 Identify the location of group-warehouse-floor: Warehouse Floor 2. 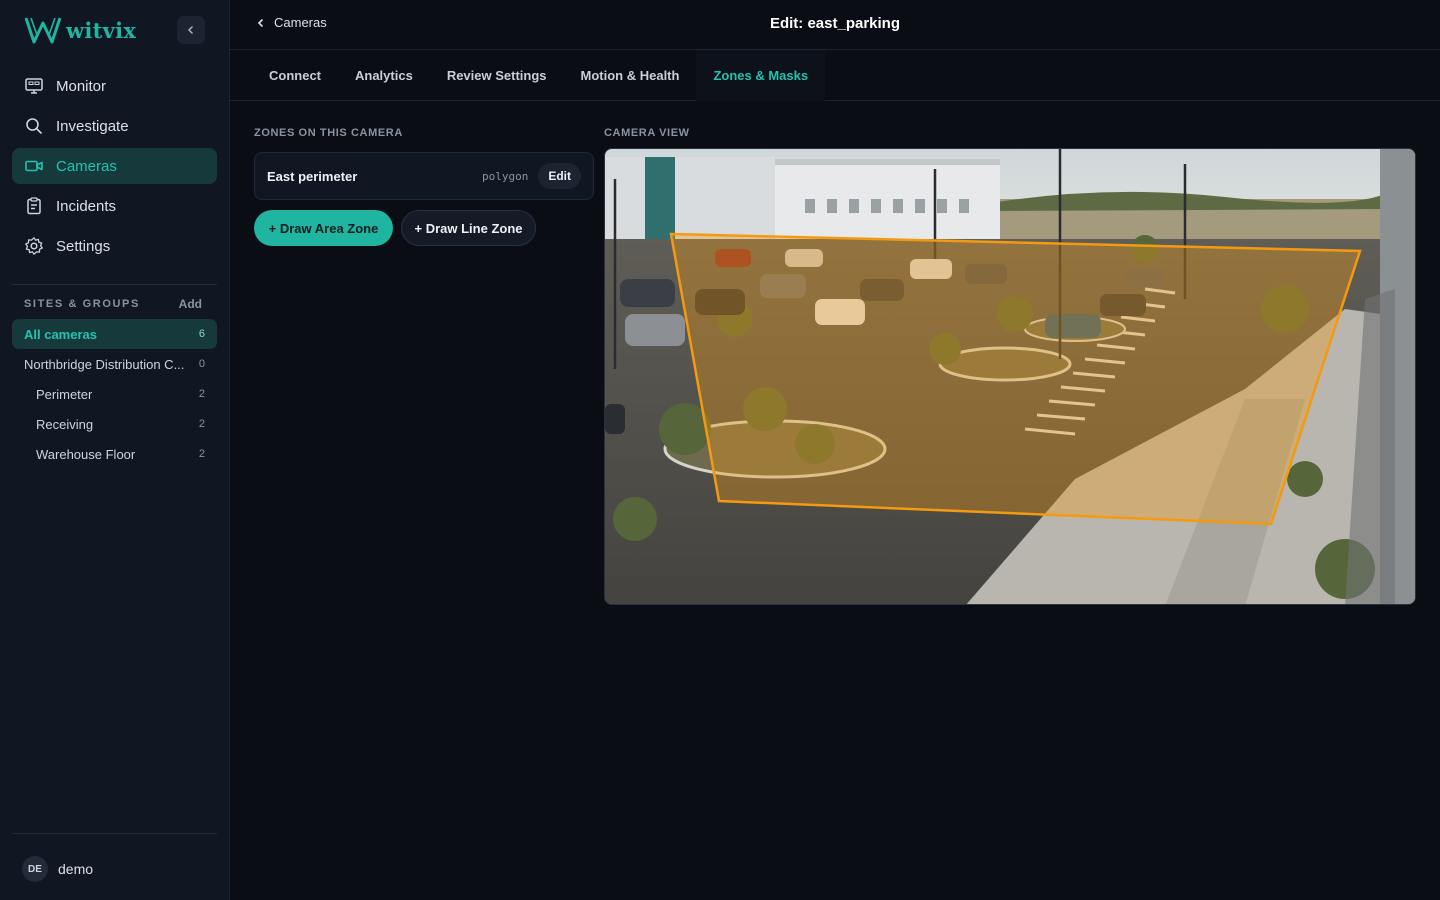
(114, 454).